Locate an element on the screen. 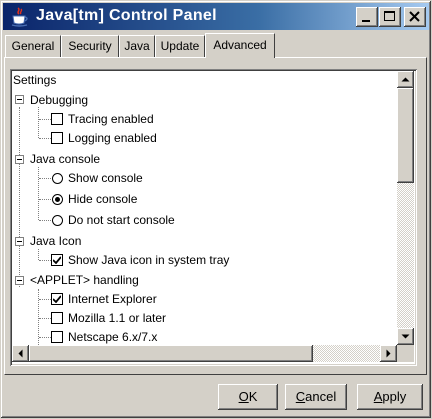  maximize-icon is located at coordinates (389, 16).